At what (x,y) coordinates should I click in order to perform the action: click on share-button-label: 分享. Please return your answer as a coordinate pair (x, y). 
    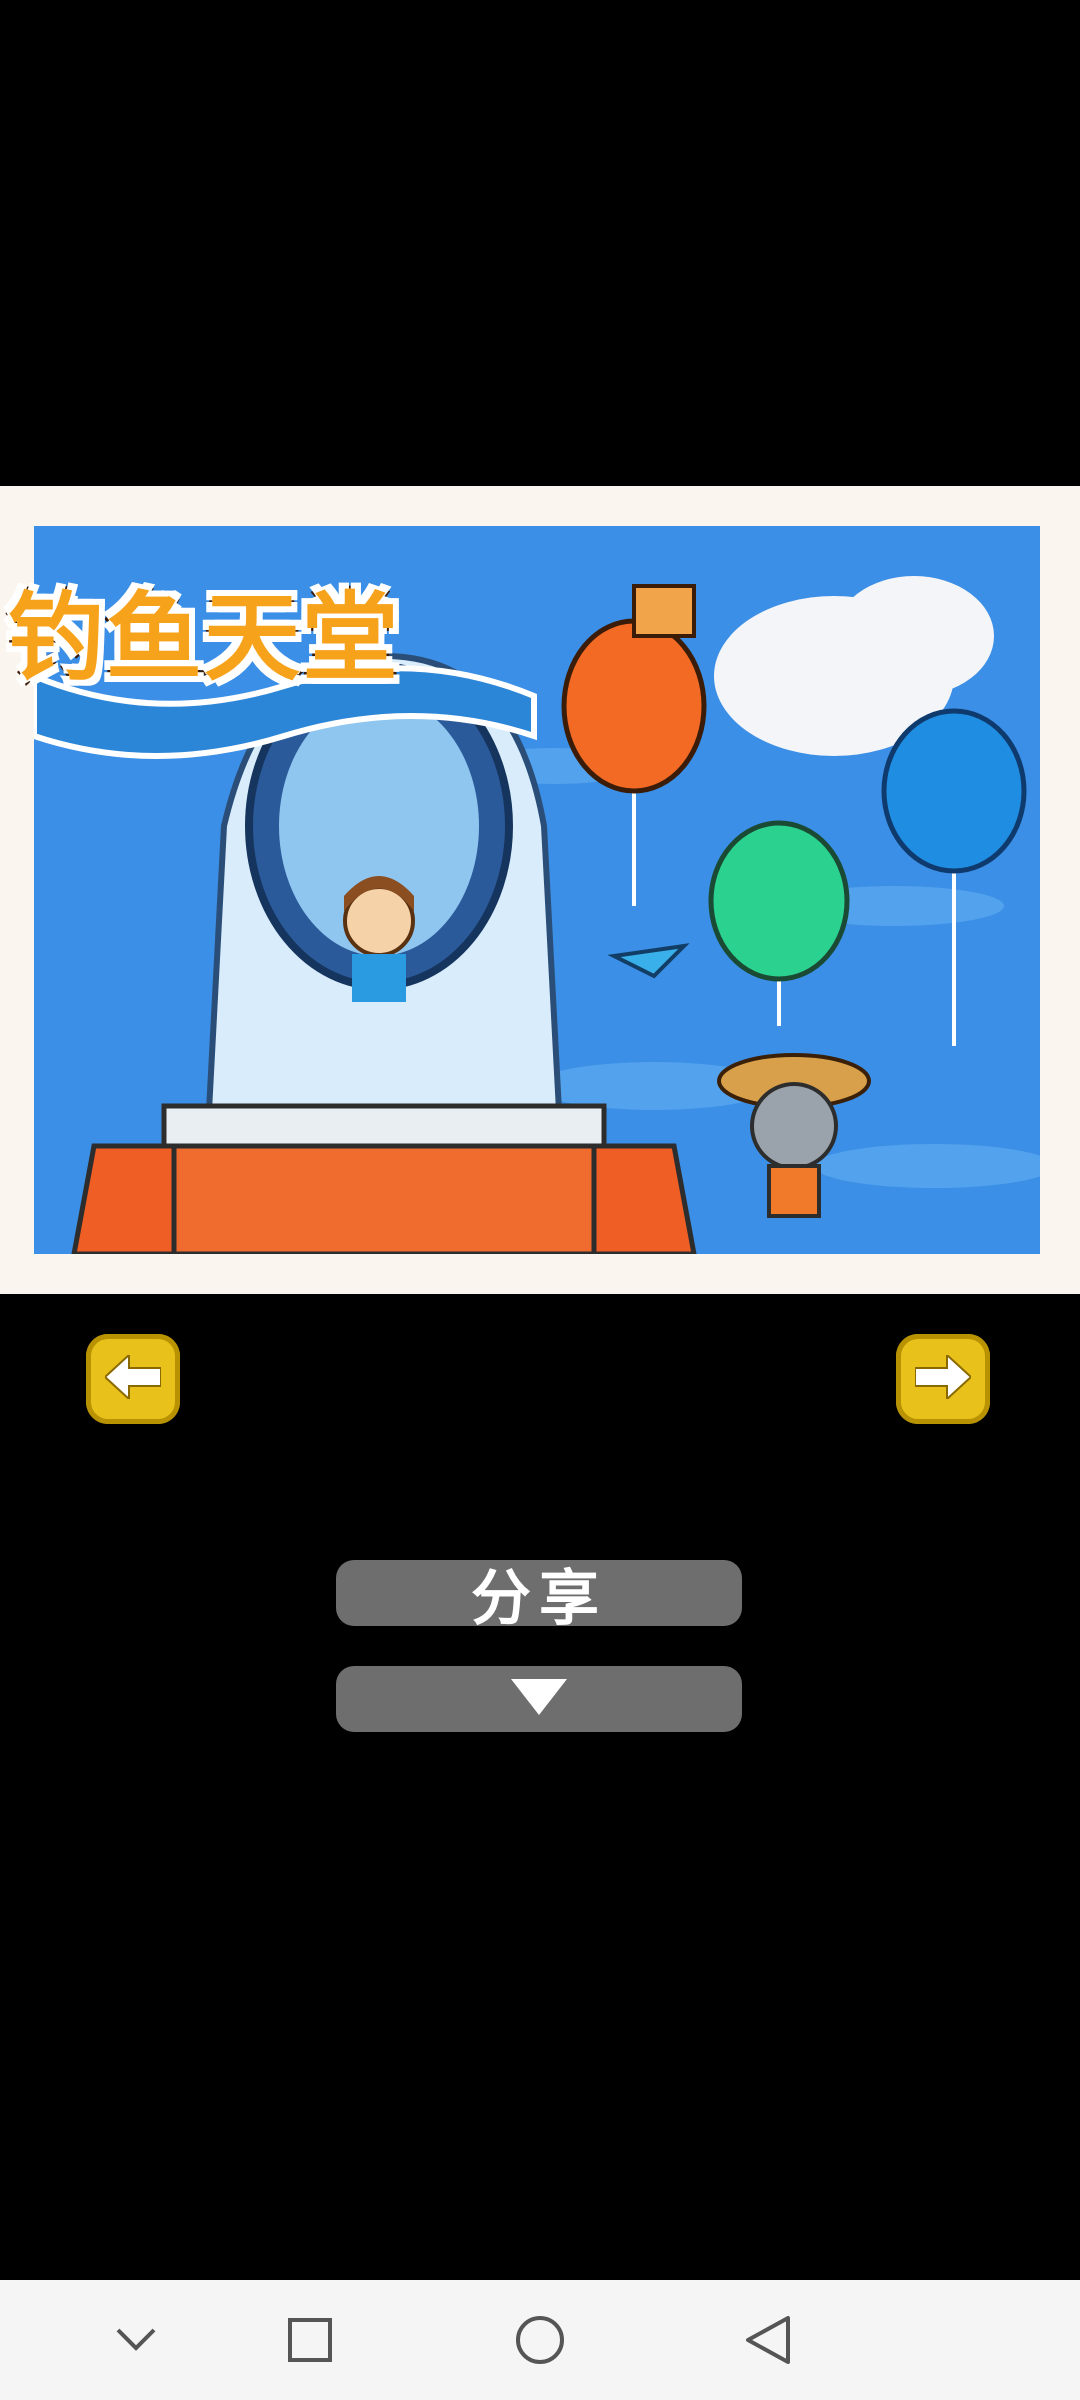
    Looking at the image, I should click on (539, 1598).